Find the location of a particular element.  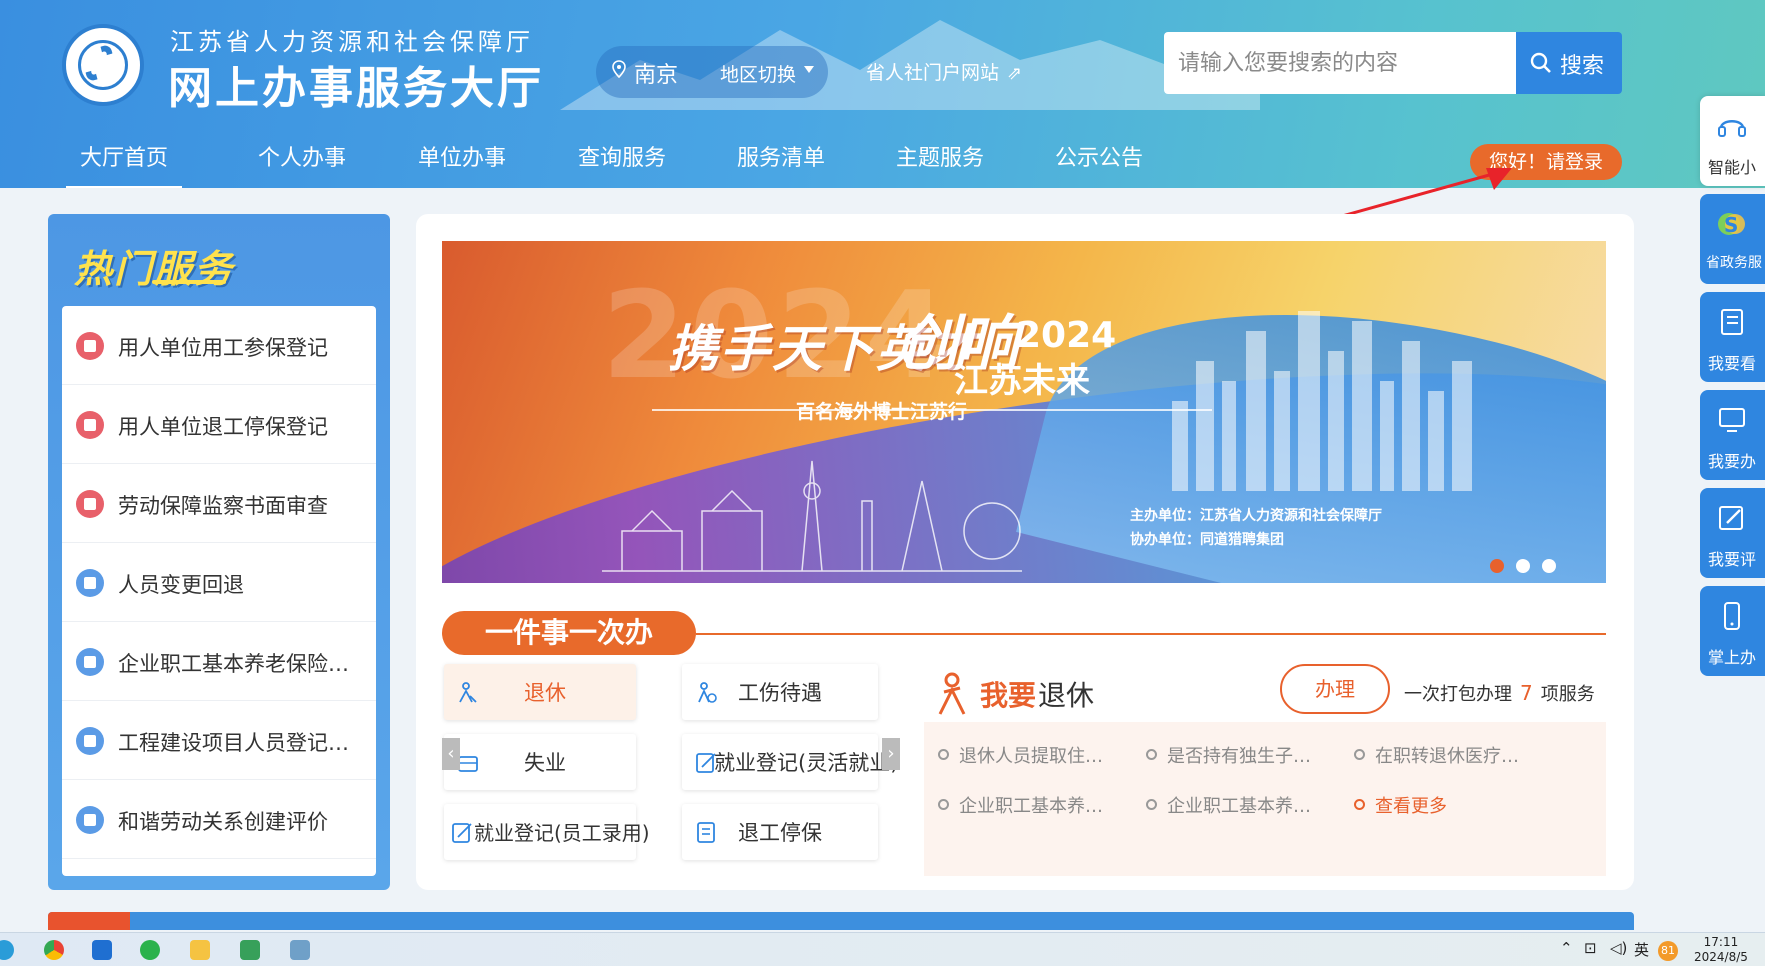

book-icon is located at coordinates (1732, 322).